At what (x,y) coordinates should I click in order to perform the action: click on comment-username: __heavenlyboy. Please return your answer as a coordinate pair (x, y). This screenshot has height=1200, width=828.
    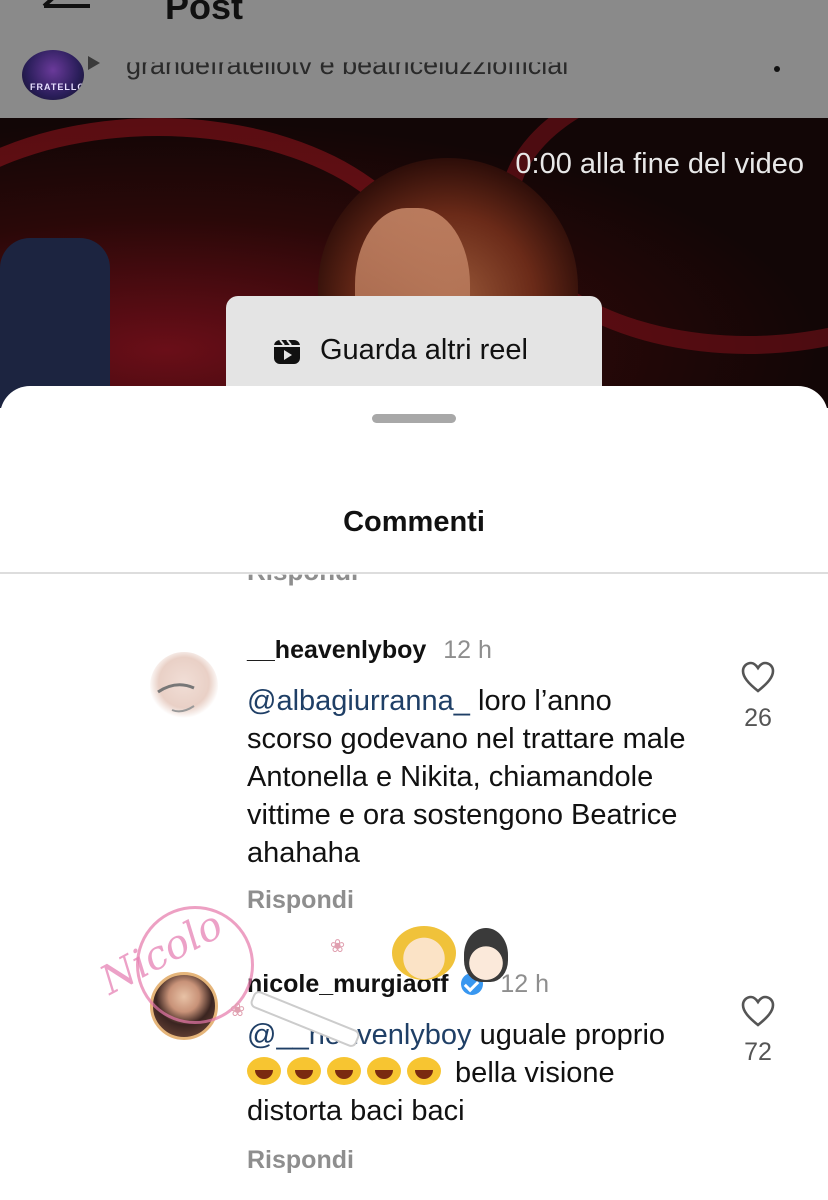
    Looking at the image, I should click on (336, 650).